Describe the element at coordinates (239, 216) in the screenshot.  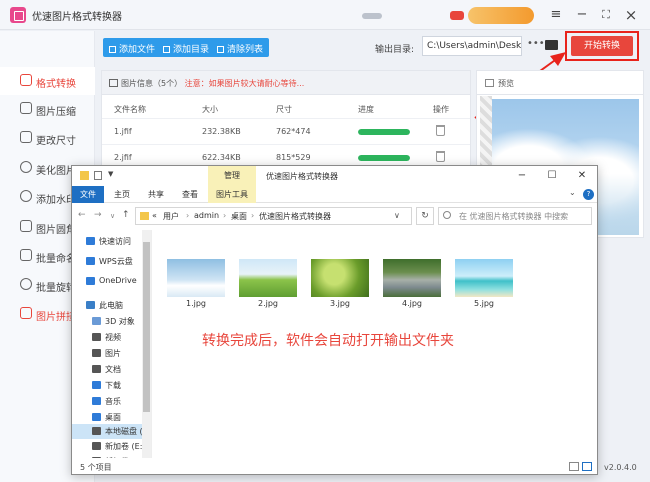
I see `breadcrumb-desktop: 桌面` at that location.